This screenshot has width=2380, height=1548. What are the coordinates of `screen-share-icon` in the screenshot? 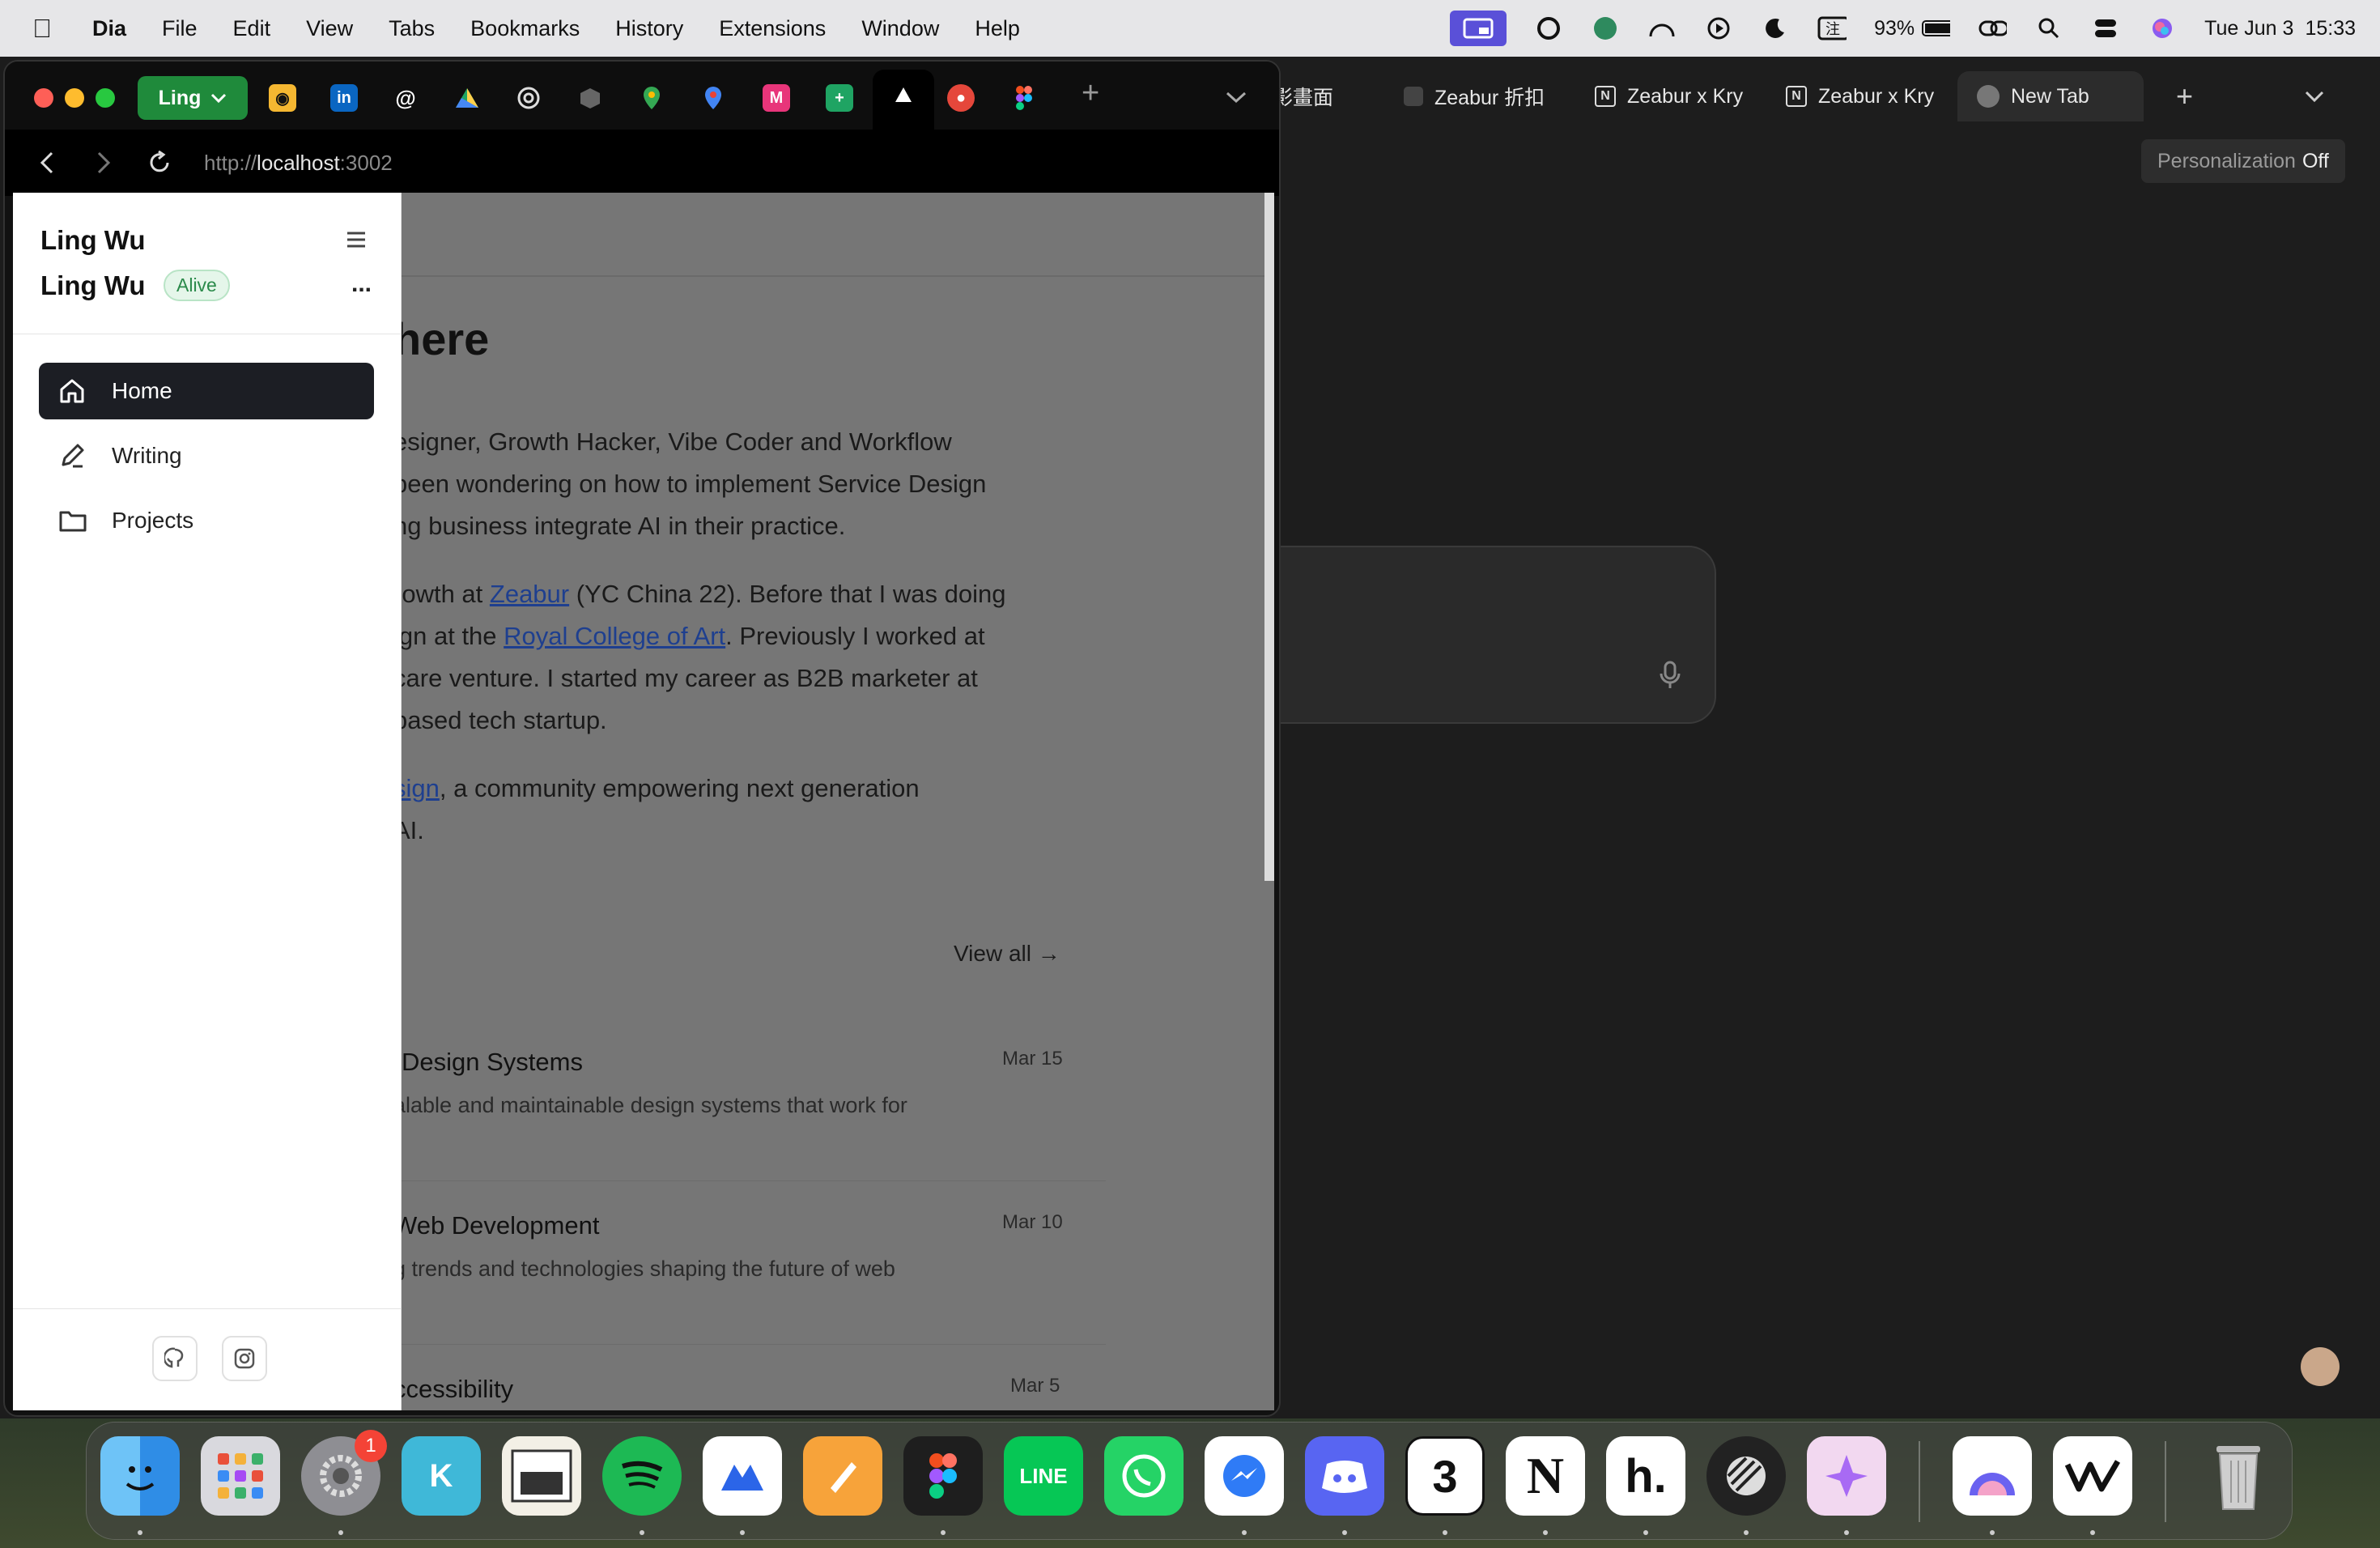 It's located at (1478, 29).